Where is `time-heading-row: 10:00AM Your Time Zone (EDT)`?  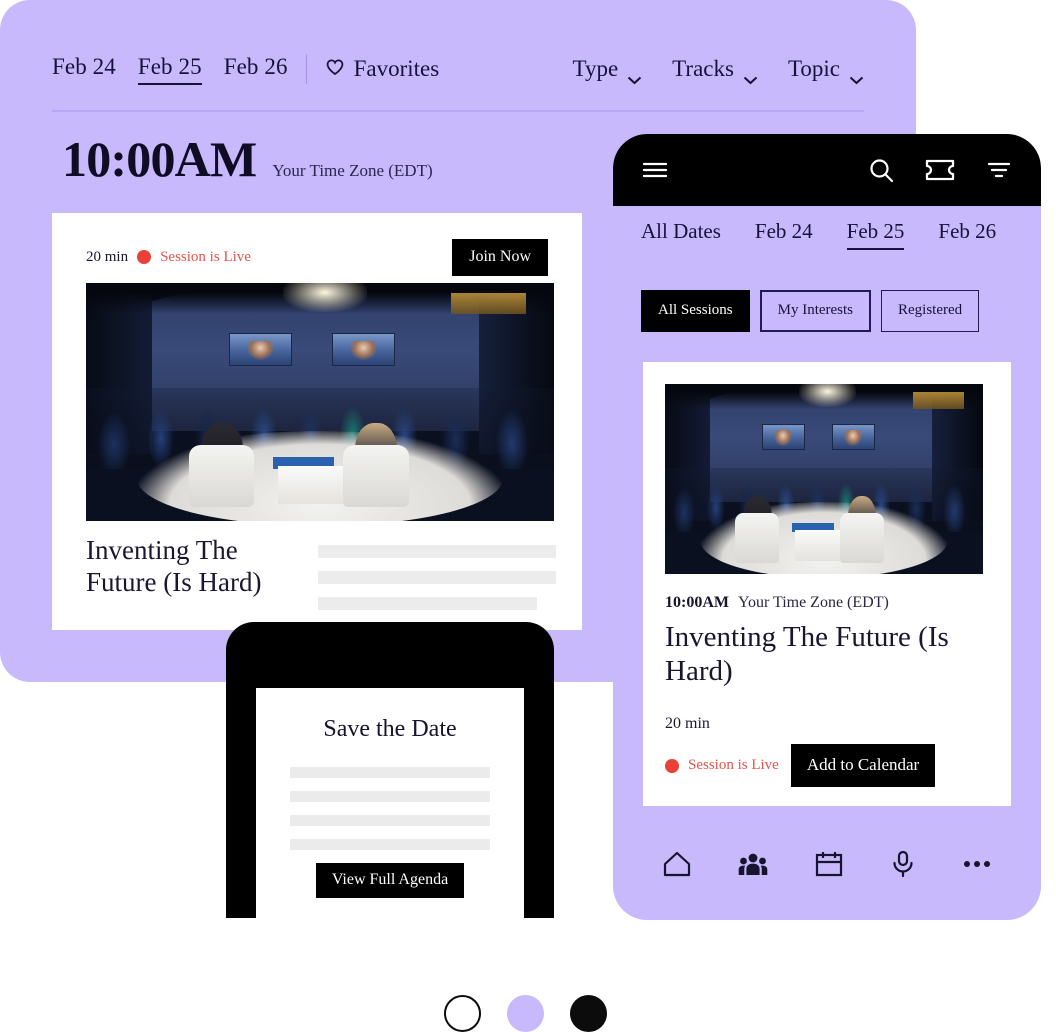
time-heading-row: 10:00AM Your Time Zone (EDT) is located at coordinates (247, 159).